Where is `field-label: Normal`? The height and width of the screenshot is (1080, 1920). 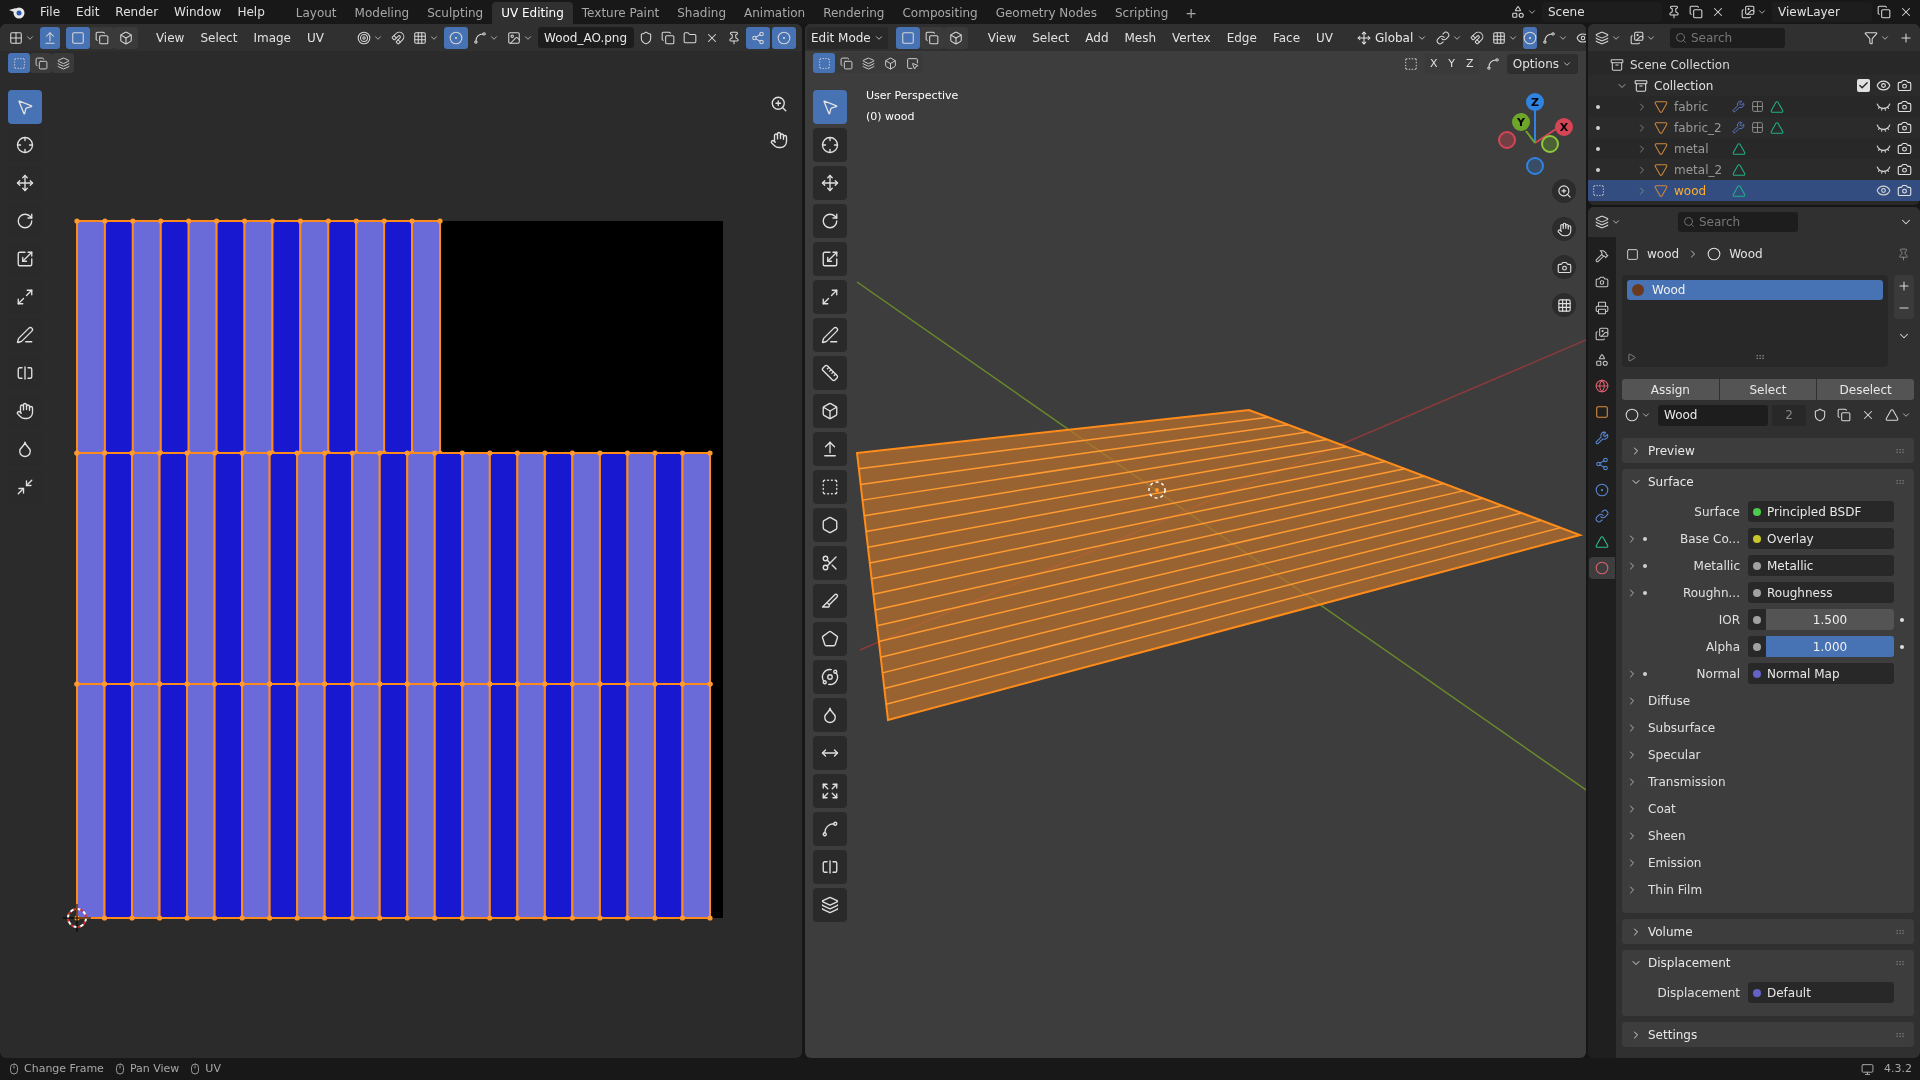
field-label: Normal is located at coordinates (1718, 674).